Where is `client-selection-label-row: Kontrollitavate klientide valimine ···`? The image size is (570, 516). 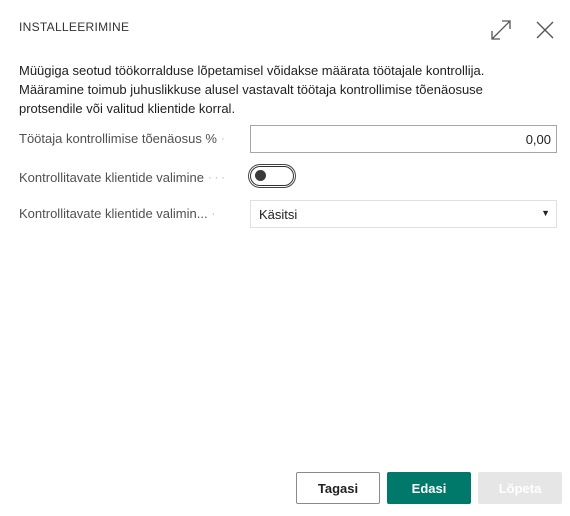 client-selection-label-row: Kontrollitavate klientide valimine ··· is located at coordinates (123, 177).